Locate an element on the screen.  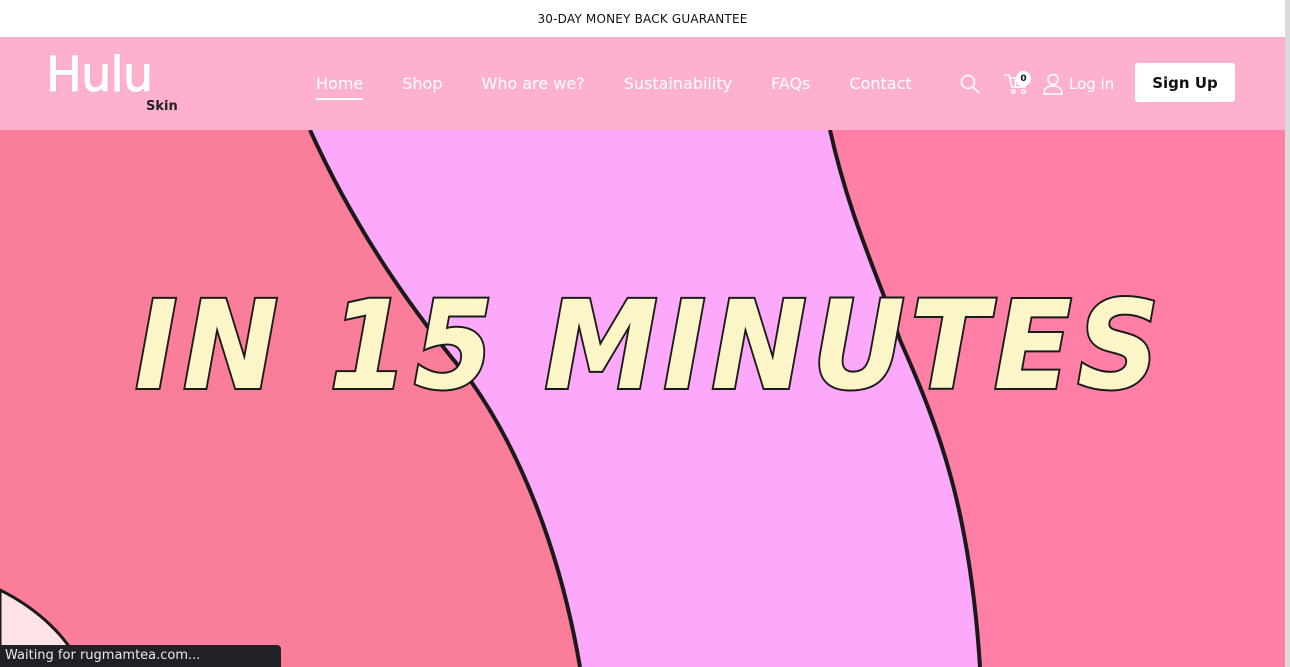
cart-count-badge: 0 is located at coordinates (1023, 78).